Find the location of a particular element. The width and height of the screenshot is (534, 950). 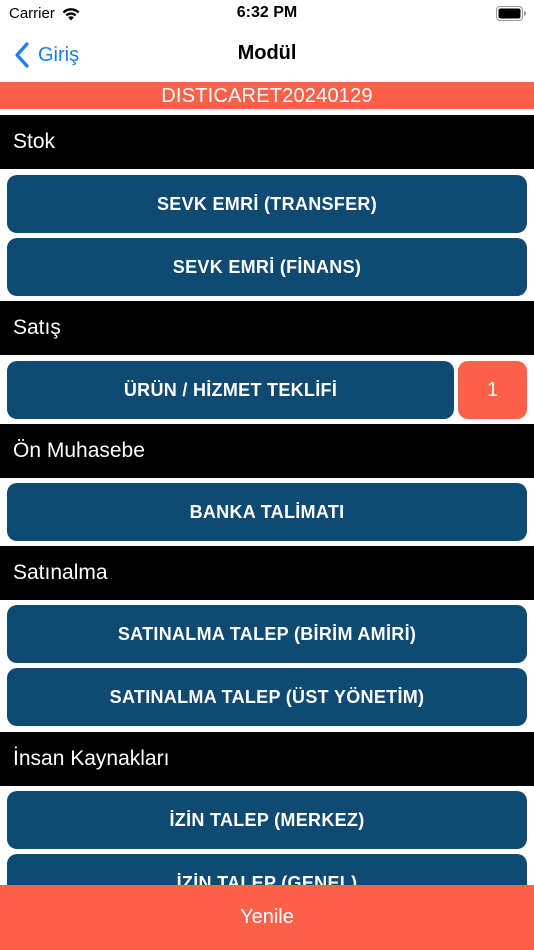

status-bar: Carrier 6:32 PM is located at coordinates (267, 15).